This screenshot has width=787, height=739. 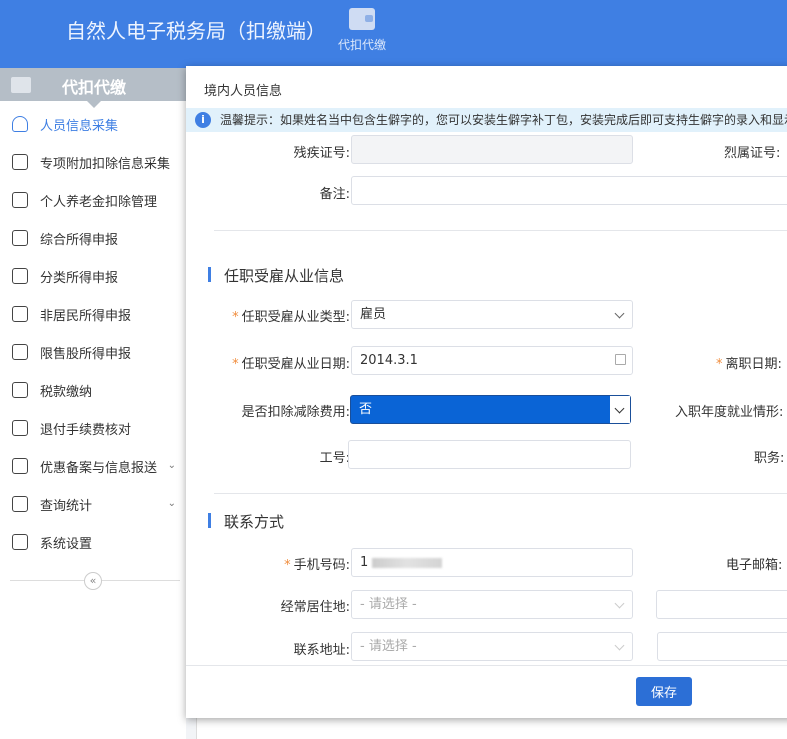 What do you see at coordinates (769, 458) in the screenshot?
I see `position-label: 职务:` at bounding box center [769, 458].